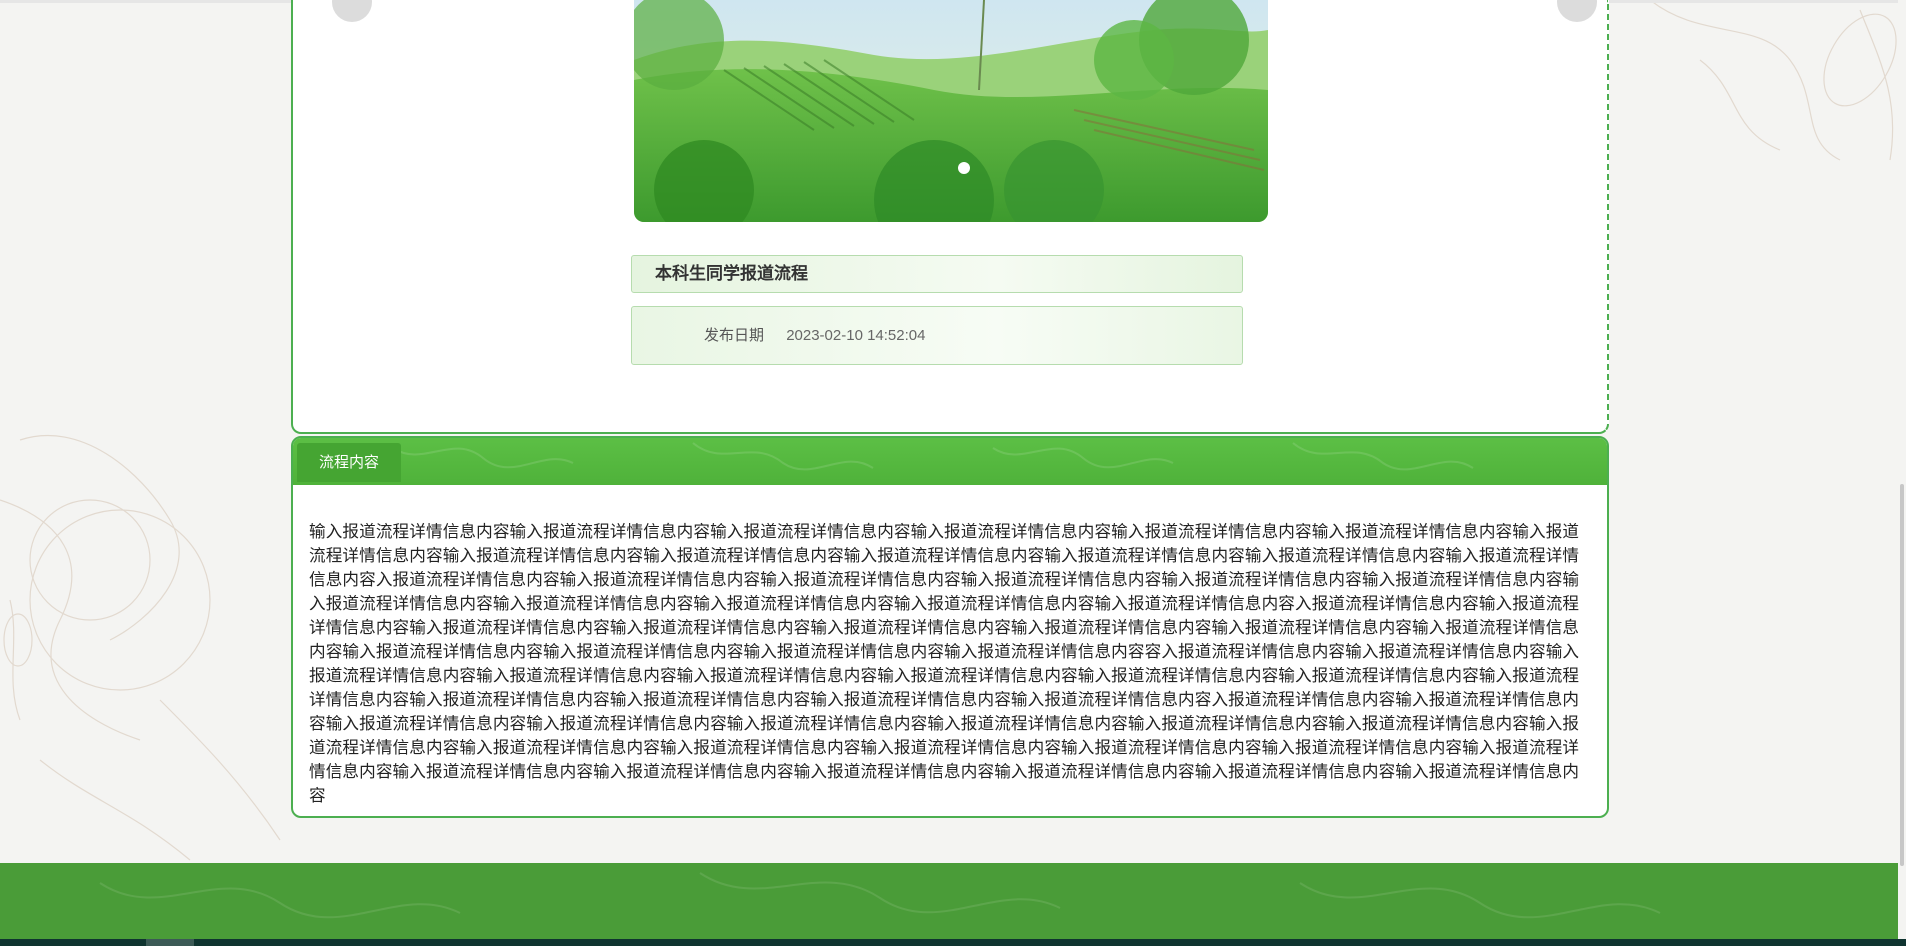 This screenshot has width=1906, height=946. I want to click on carousel-banner-image, so click(951, 111).